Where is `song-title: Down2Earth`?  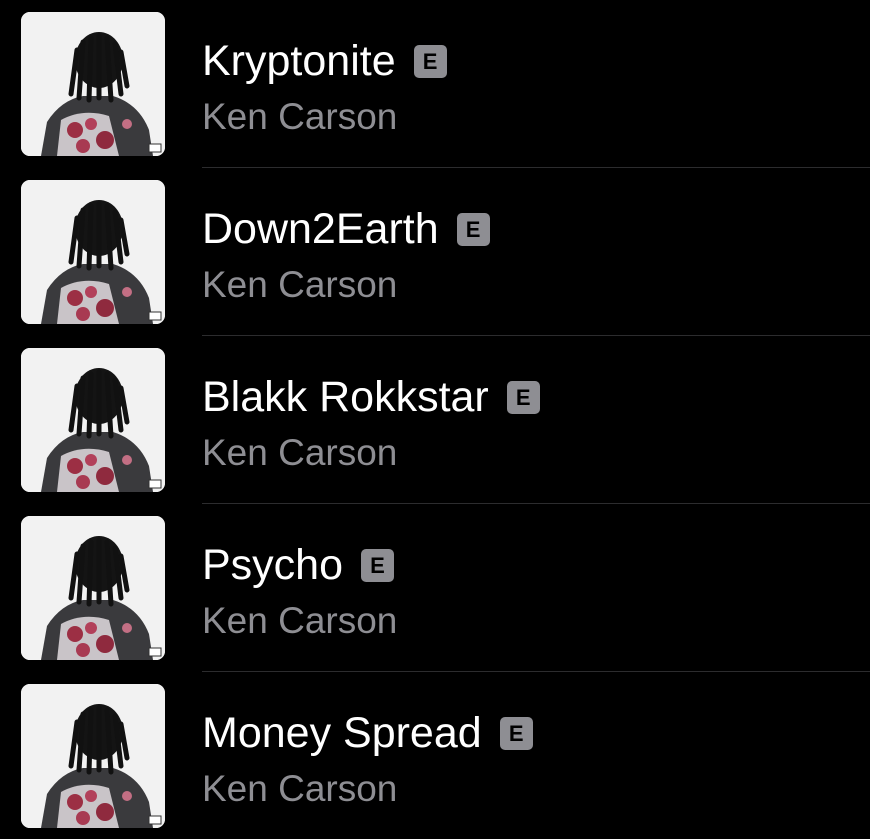 song-title: Down2Earth is located at coordinates (320, 229).